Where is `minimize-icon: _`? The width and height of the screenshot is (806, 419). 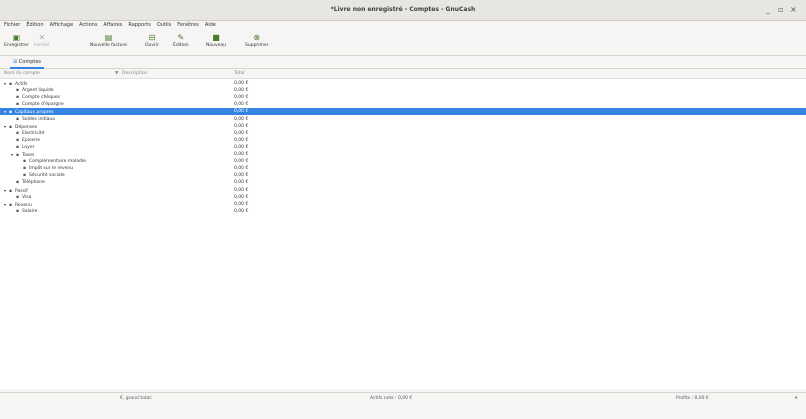 minimize-icon: _ is located at coordinates (768, 9).